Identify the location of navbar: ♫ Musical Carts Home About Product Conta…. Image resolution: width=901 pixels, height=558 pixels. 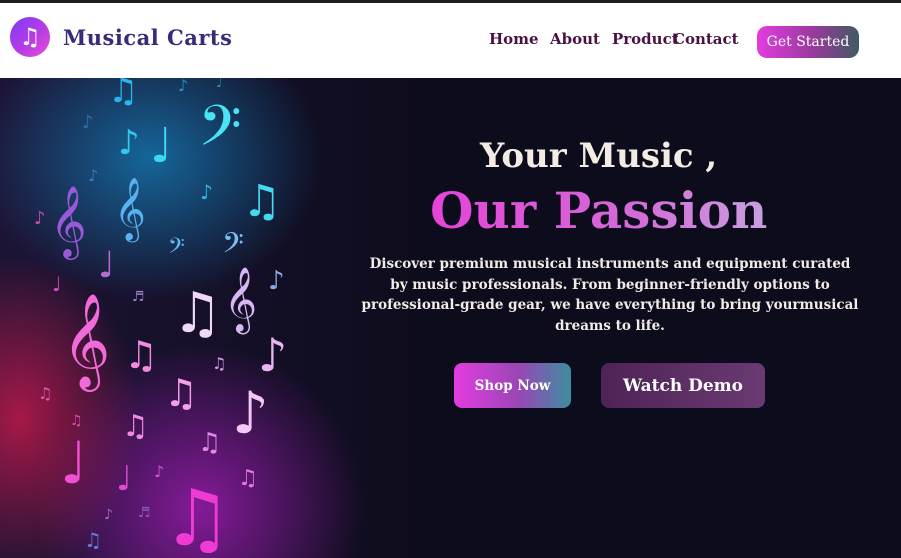
(450, 40).